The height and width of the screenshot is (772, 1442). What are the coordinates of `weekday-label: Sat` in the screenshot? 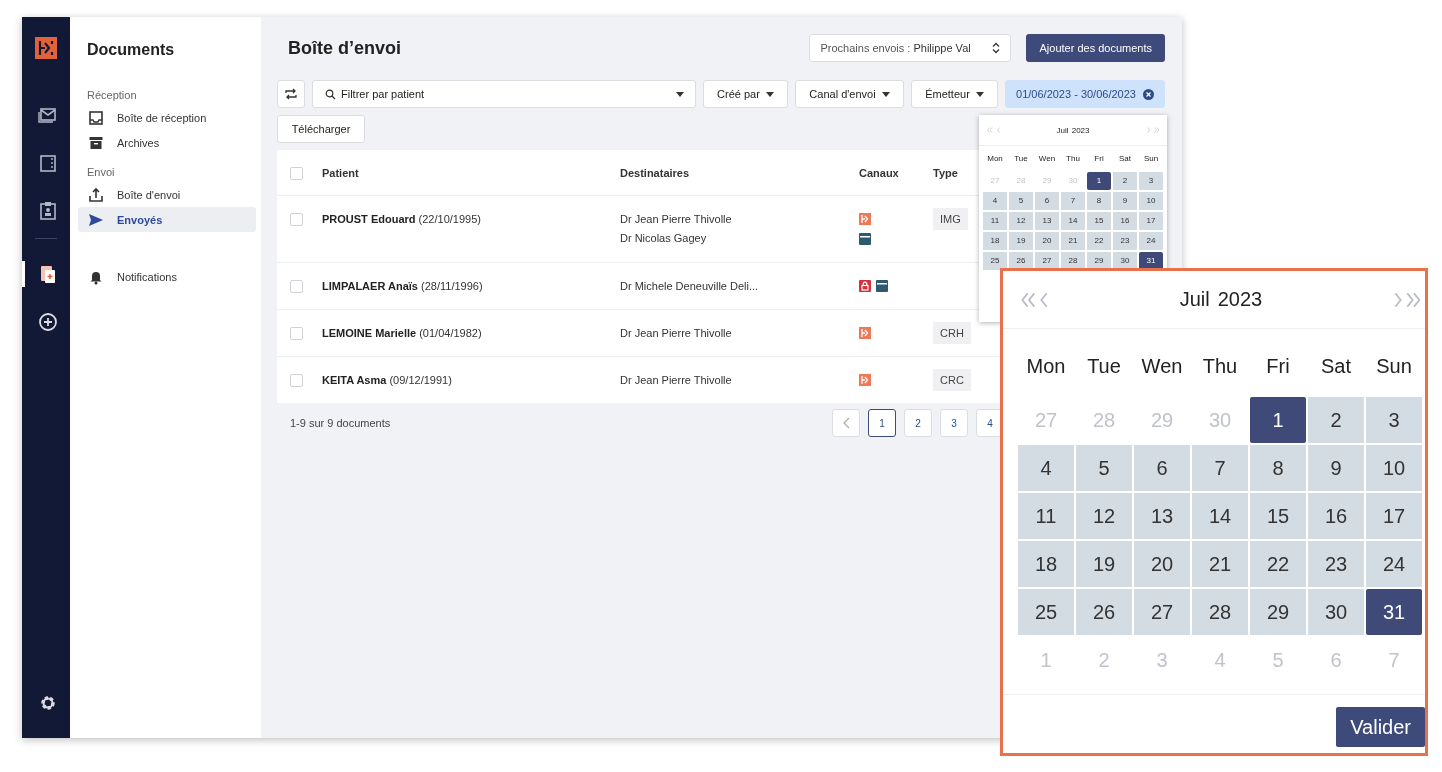 It's located at (1125, 159).